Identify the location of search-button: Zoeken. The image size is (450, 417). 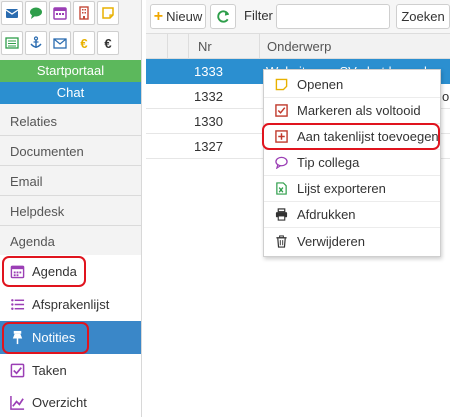
(423, 16).